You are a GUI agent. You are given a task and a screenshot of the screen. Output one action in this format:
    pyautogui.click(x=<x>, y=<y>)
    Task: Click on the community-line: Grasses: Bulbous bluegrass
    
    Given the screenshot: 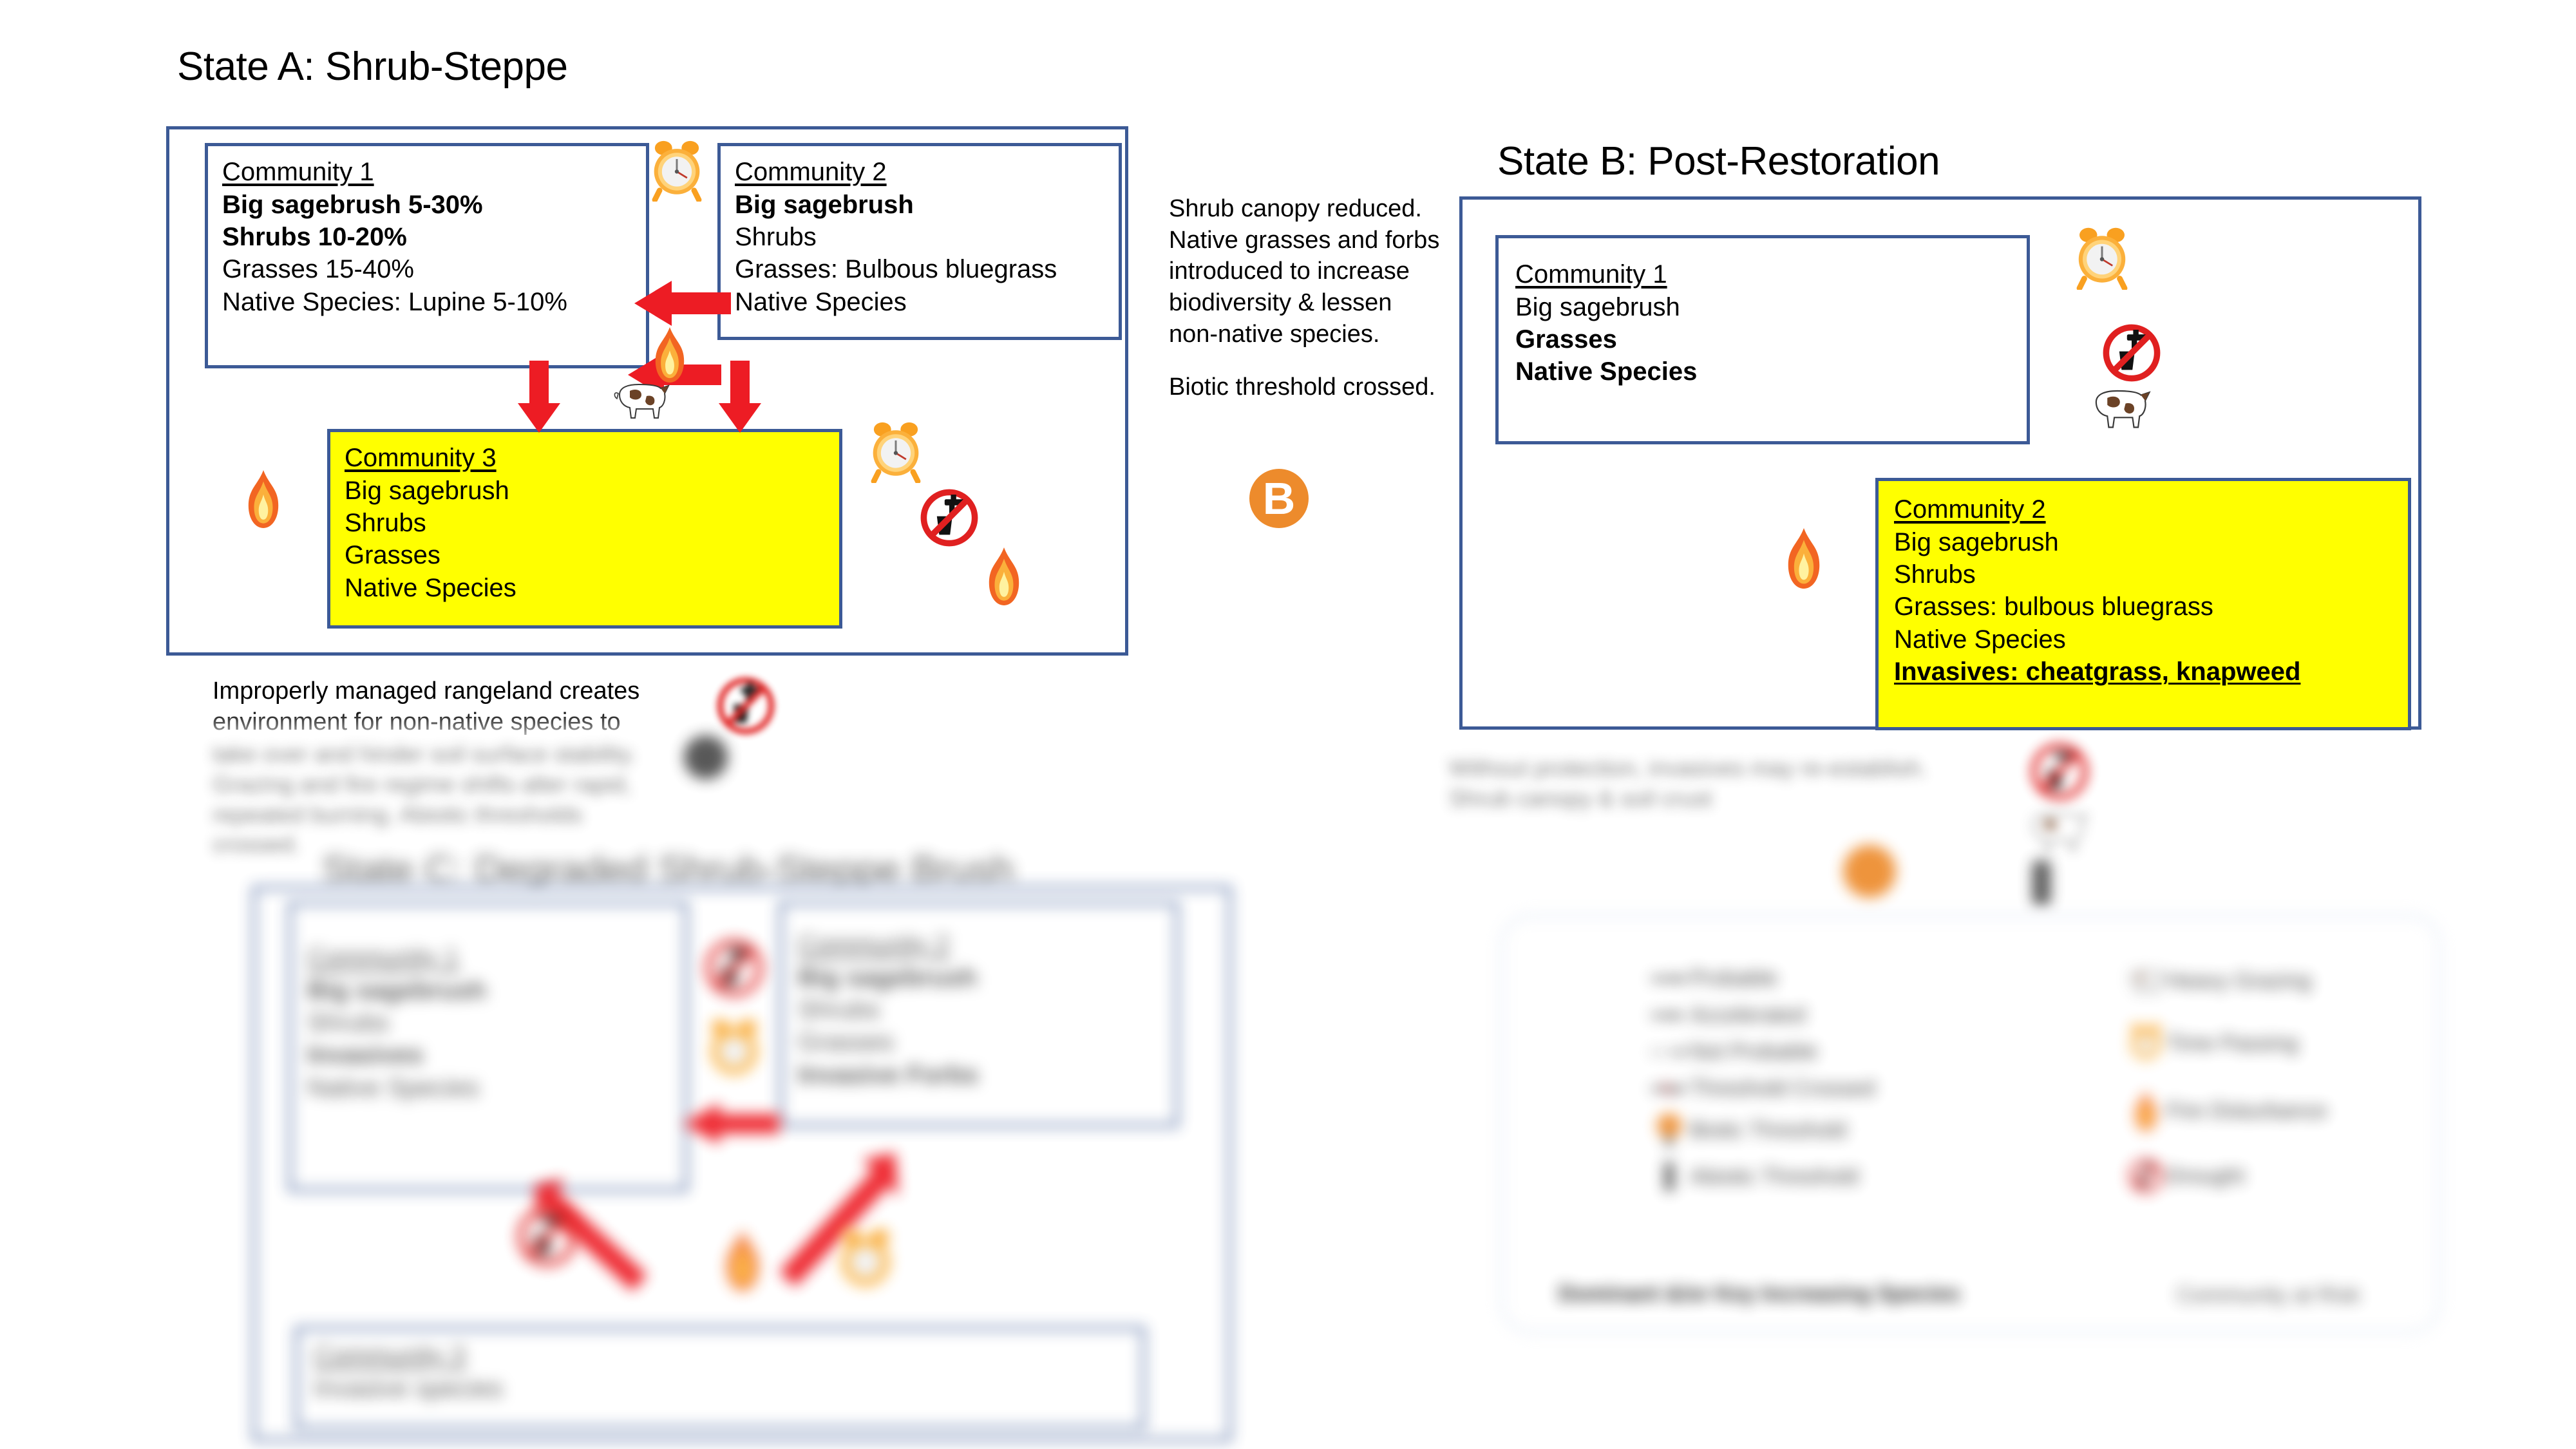 What is the action you would take?
    pyautogui.click(x=896, y=269)
    